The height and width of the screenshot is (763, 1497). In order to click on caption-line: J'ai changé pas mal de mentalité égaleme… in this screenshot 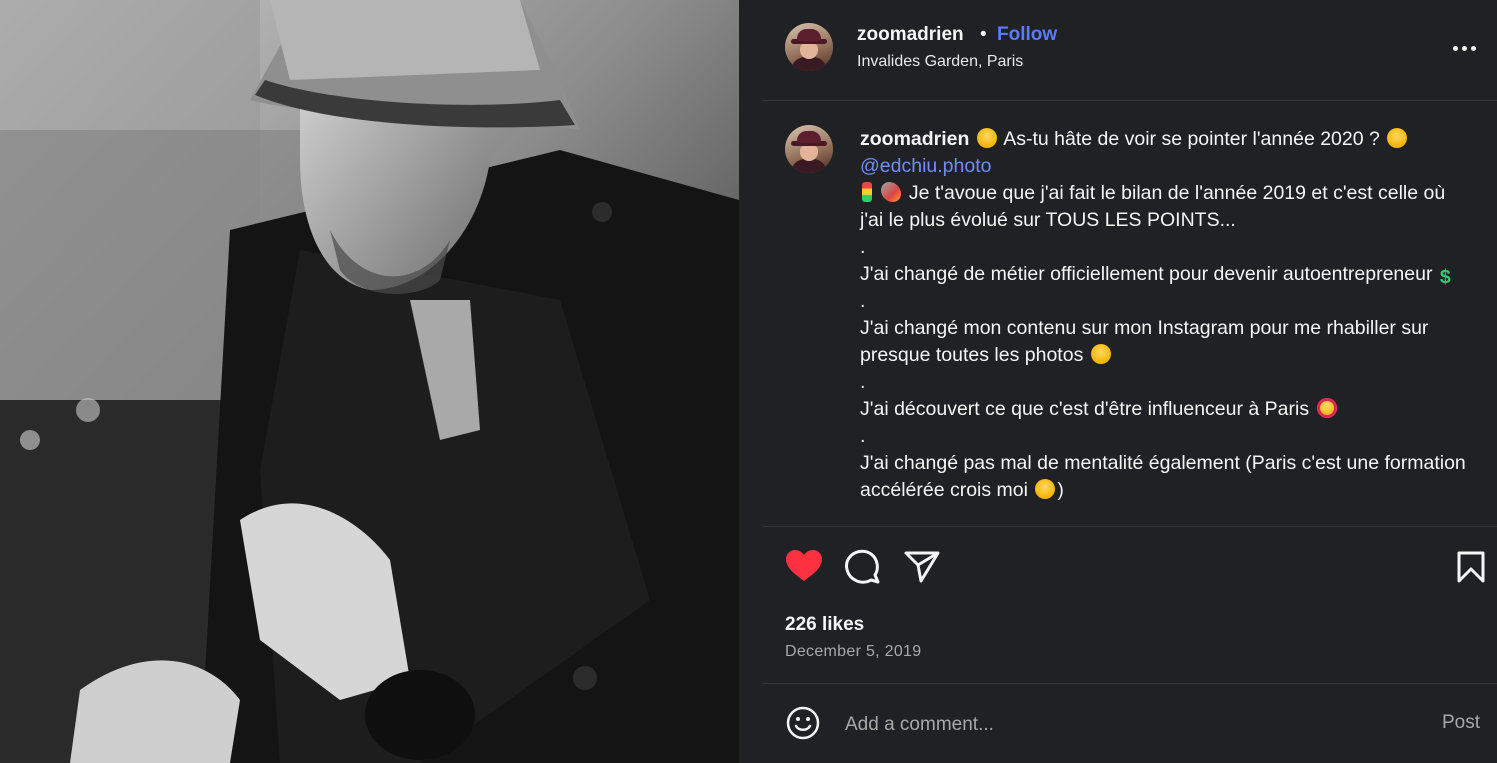, I will do `click(1166, 476)`.